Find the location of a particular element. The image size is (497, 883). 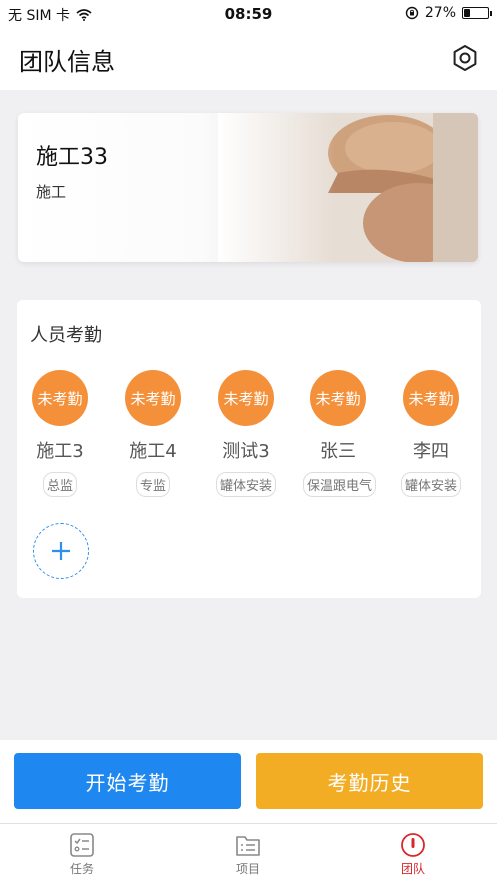

worker-illustration is located at coordinates (348, 187).